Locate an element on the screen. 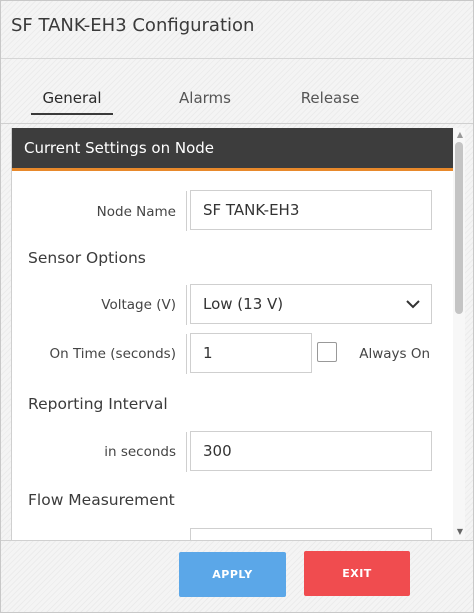 Image resolution: width=474 pixels, height=613 pixels. exit-button: EXIT is located at coordinates (357, 573).